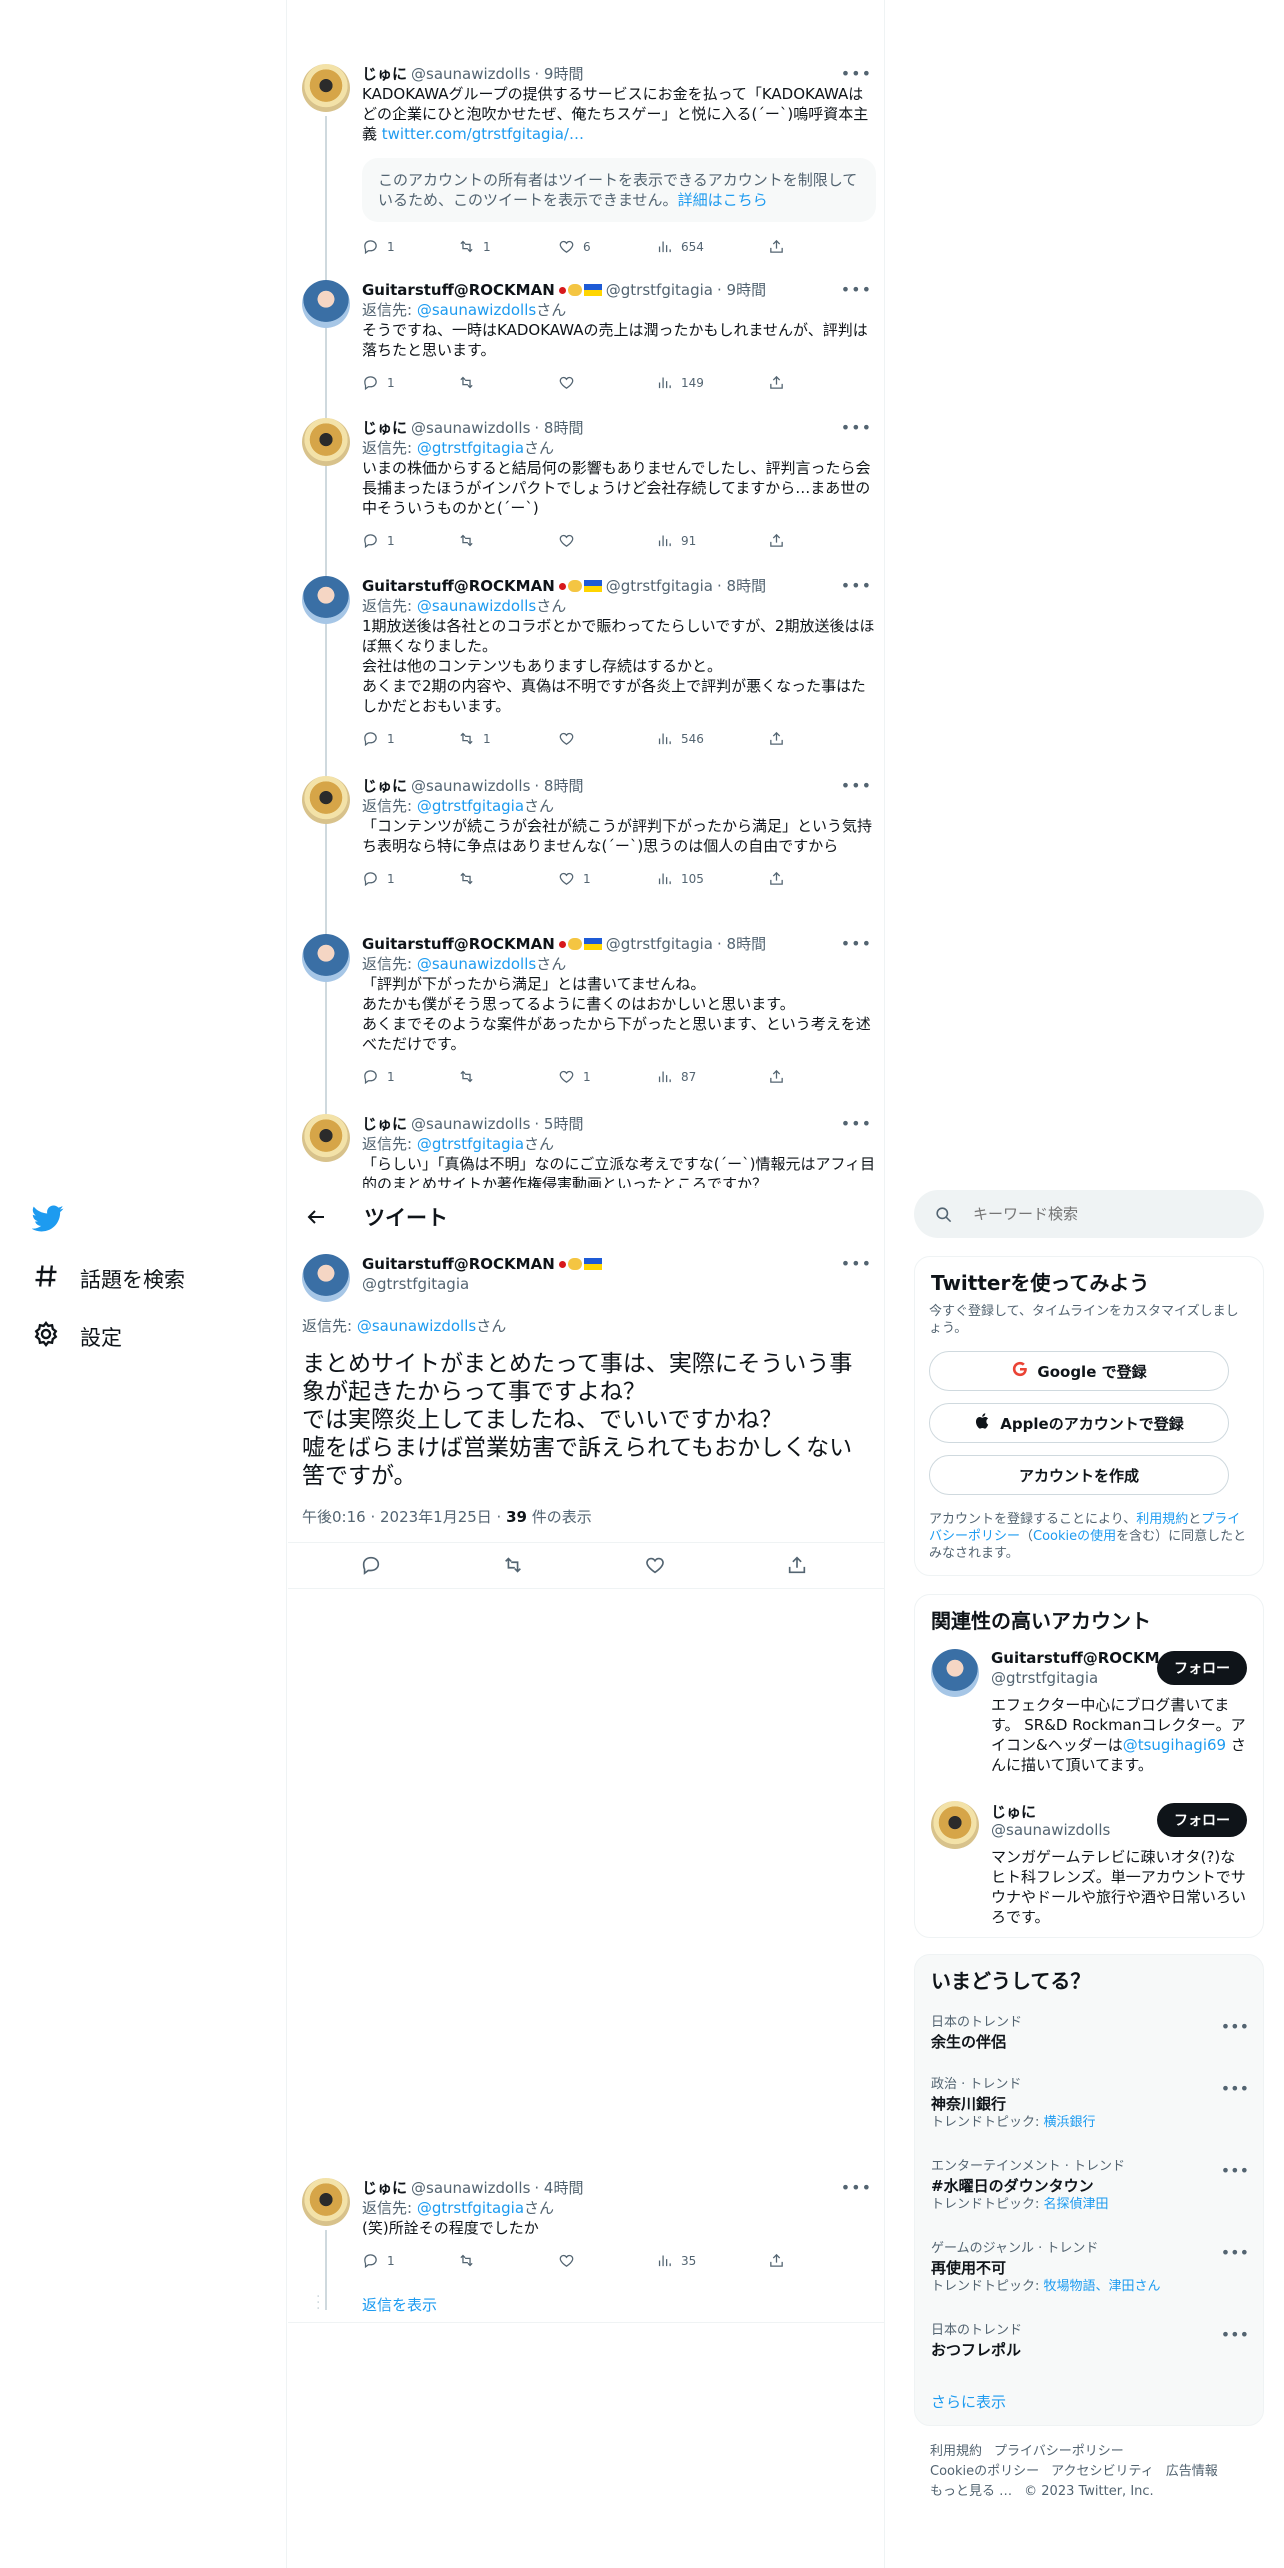 The height and width of the screenshot is (2568, 1284). What do you see at coordinates (371, 1565) in the screenshot?
I see `reply-button` at bounding box center [371, 1565].